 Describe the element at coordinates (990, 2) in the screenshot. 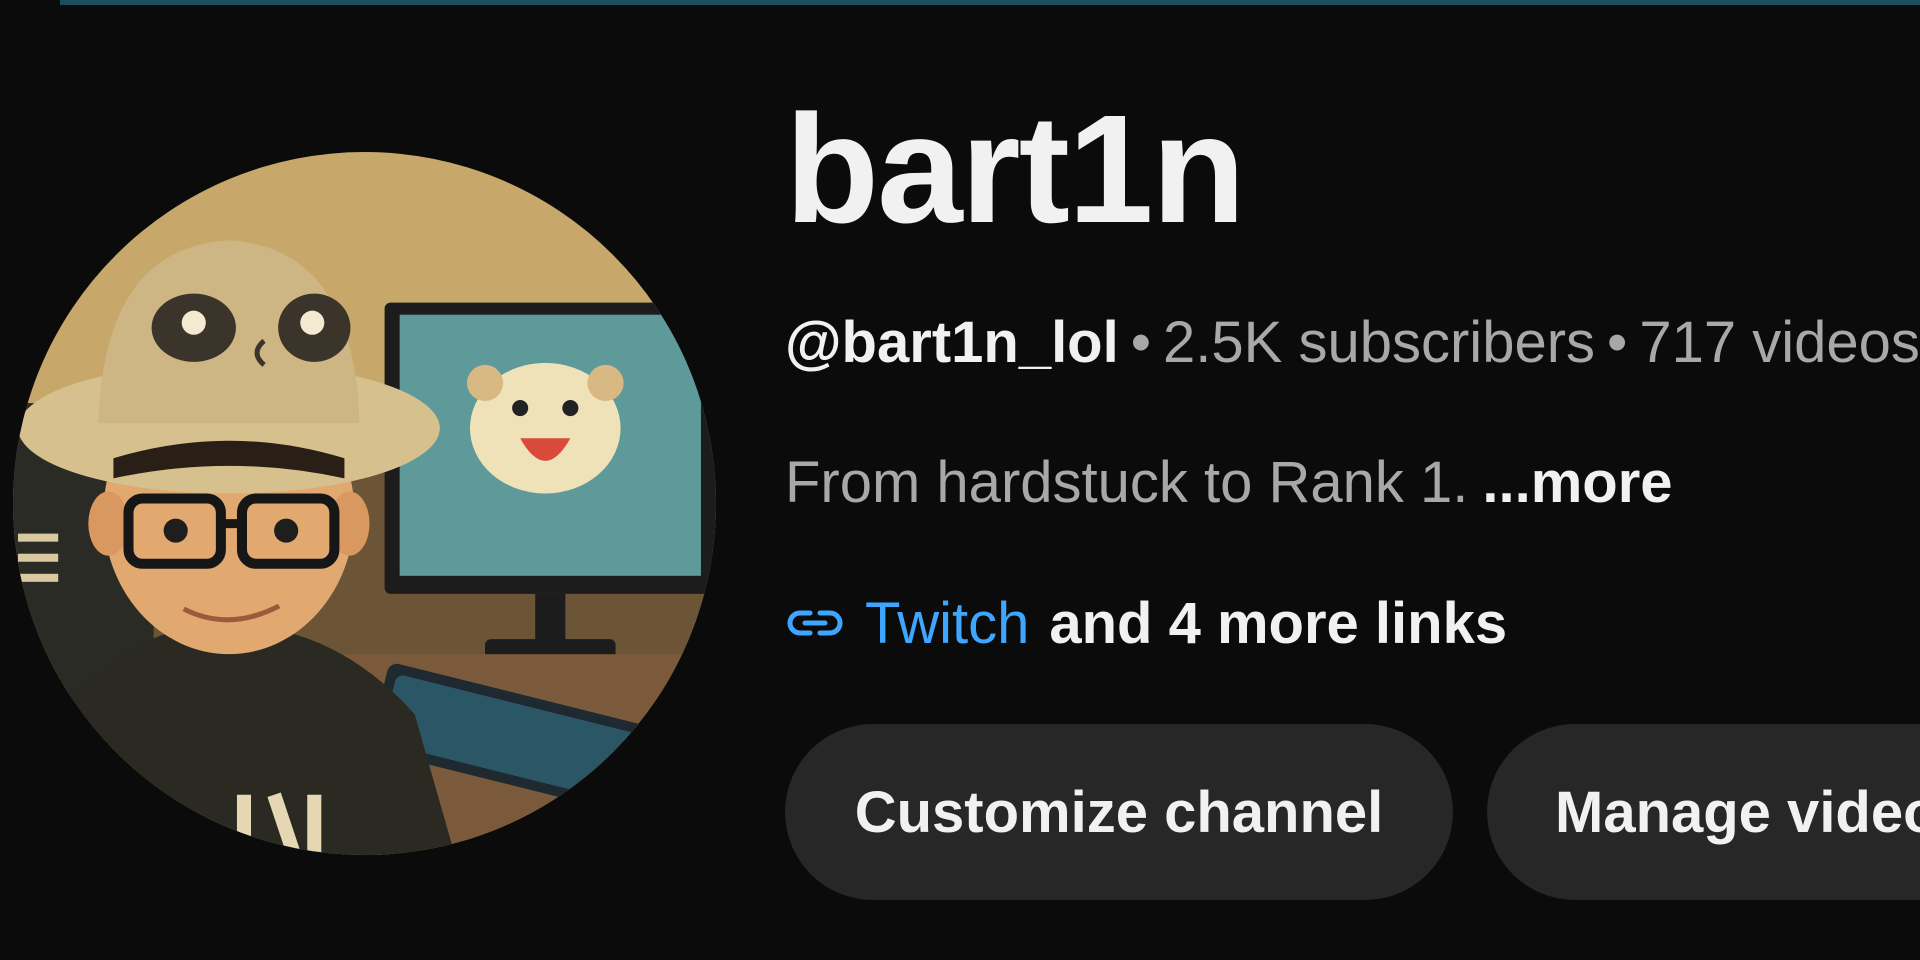

I see `banner-edge` at that location.